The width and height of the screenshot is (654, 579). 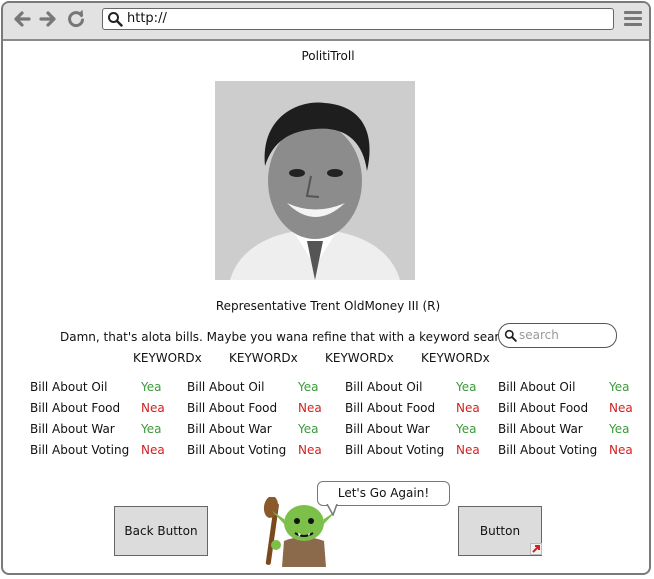 What do you see at coordinates (48, 20) in the screenshot?
I see `forward-arrow-icon` at bounding box center [48, 20].